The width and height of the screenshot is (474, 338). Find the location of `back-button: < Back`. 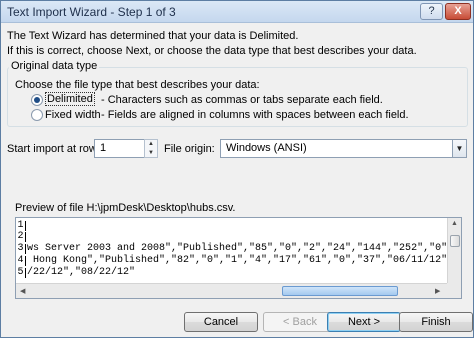

back-button: < Back is located at coordinates (300, 322).